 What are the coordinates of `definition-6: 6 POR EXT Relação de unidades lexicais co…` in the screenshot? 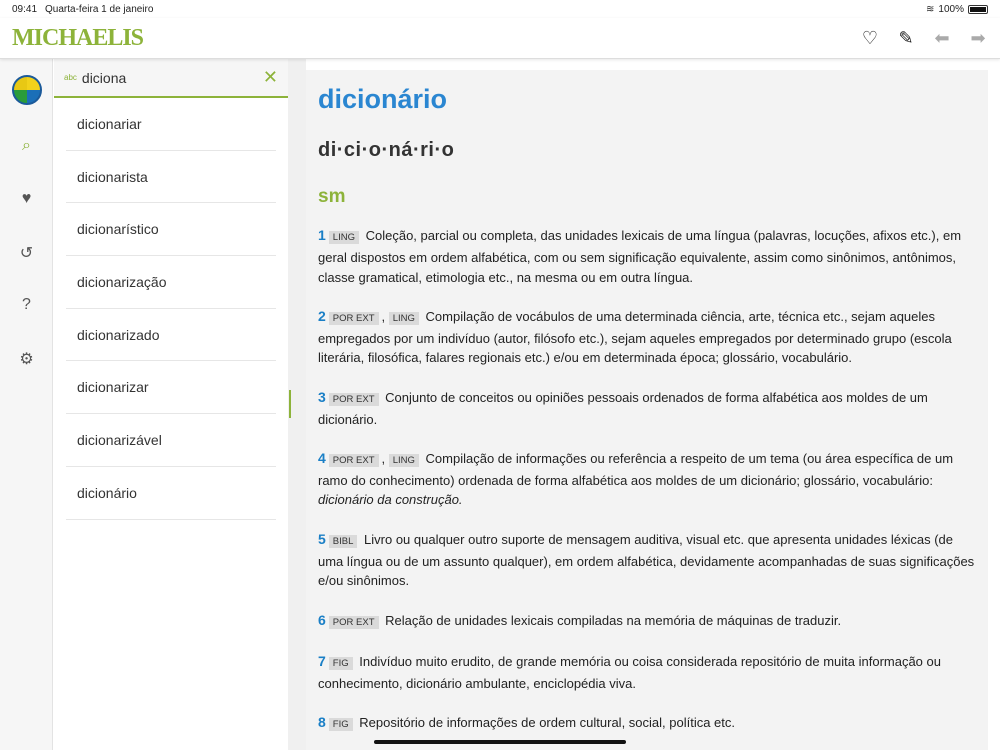 It's located at (647, 622).